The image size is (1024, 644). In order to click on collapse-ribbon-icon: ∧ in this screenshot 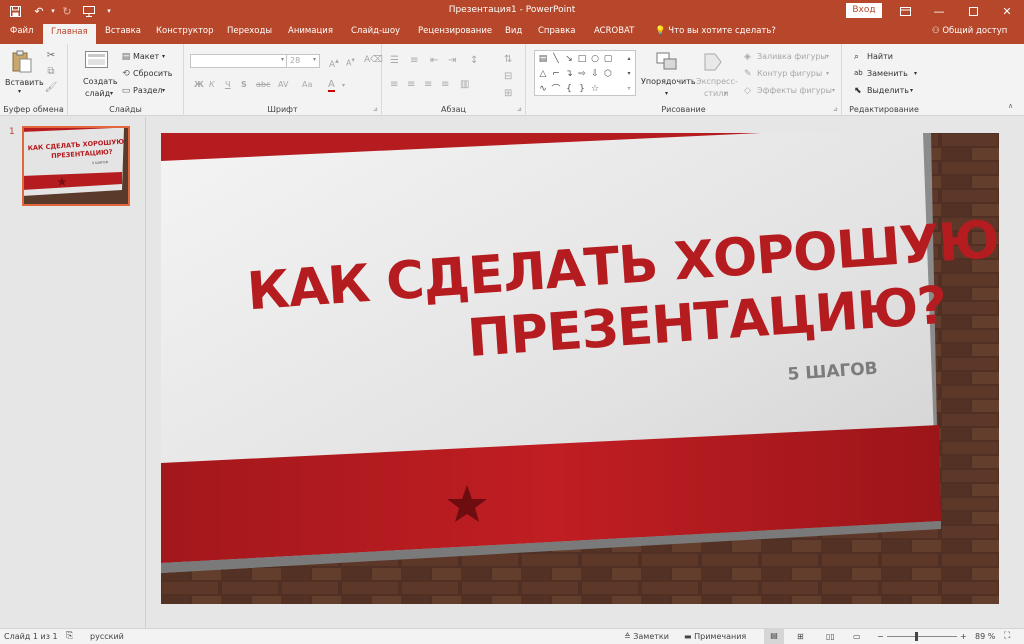, I will do `click(1010, 106)`.